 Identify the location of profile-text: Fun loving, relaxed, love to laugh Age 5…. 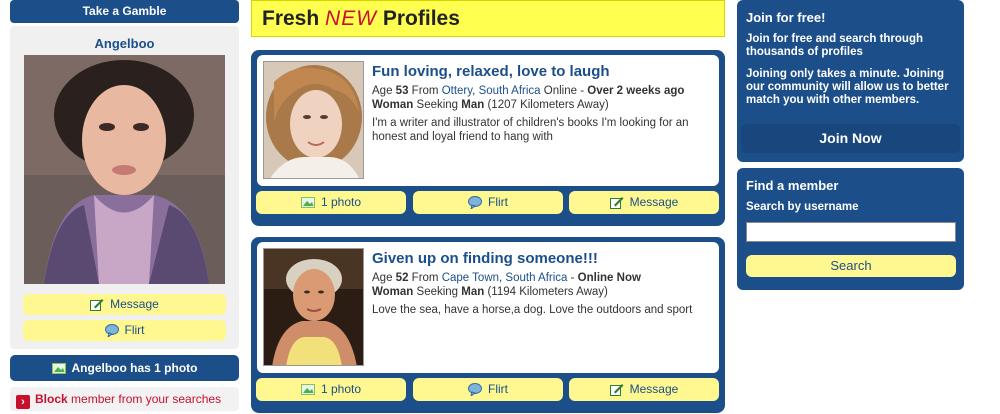
(542, 103).